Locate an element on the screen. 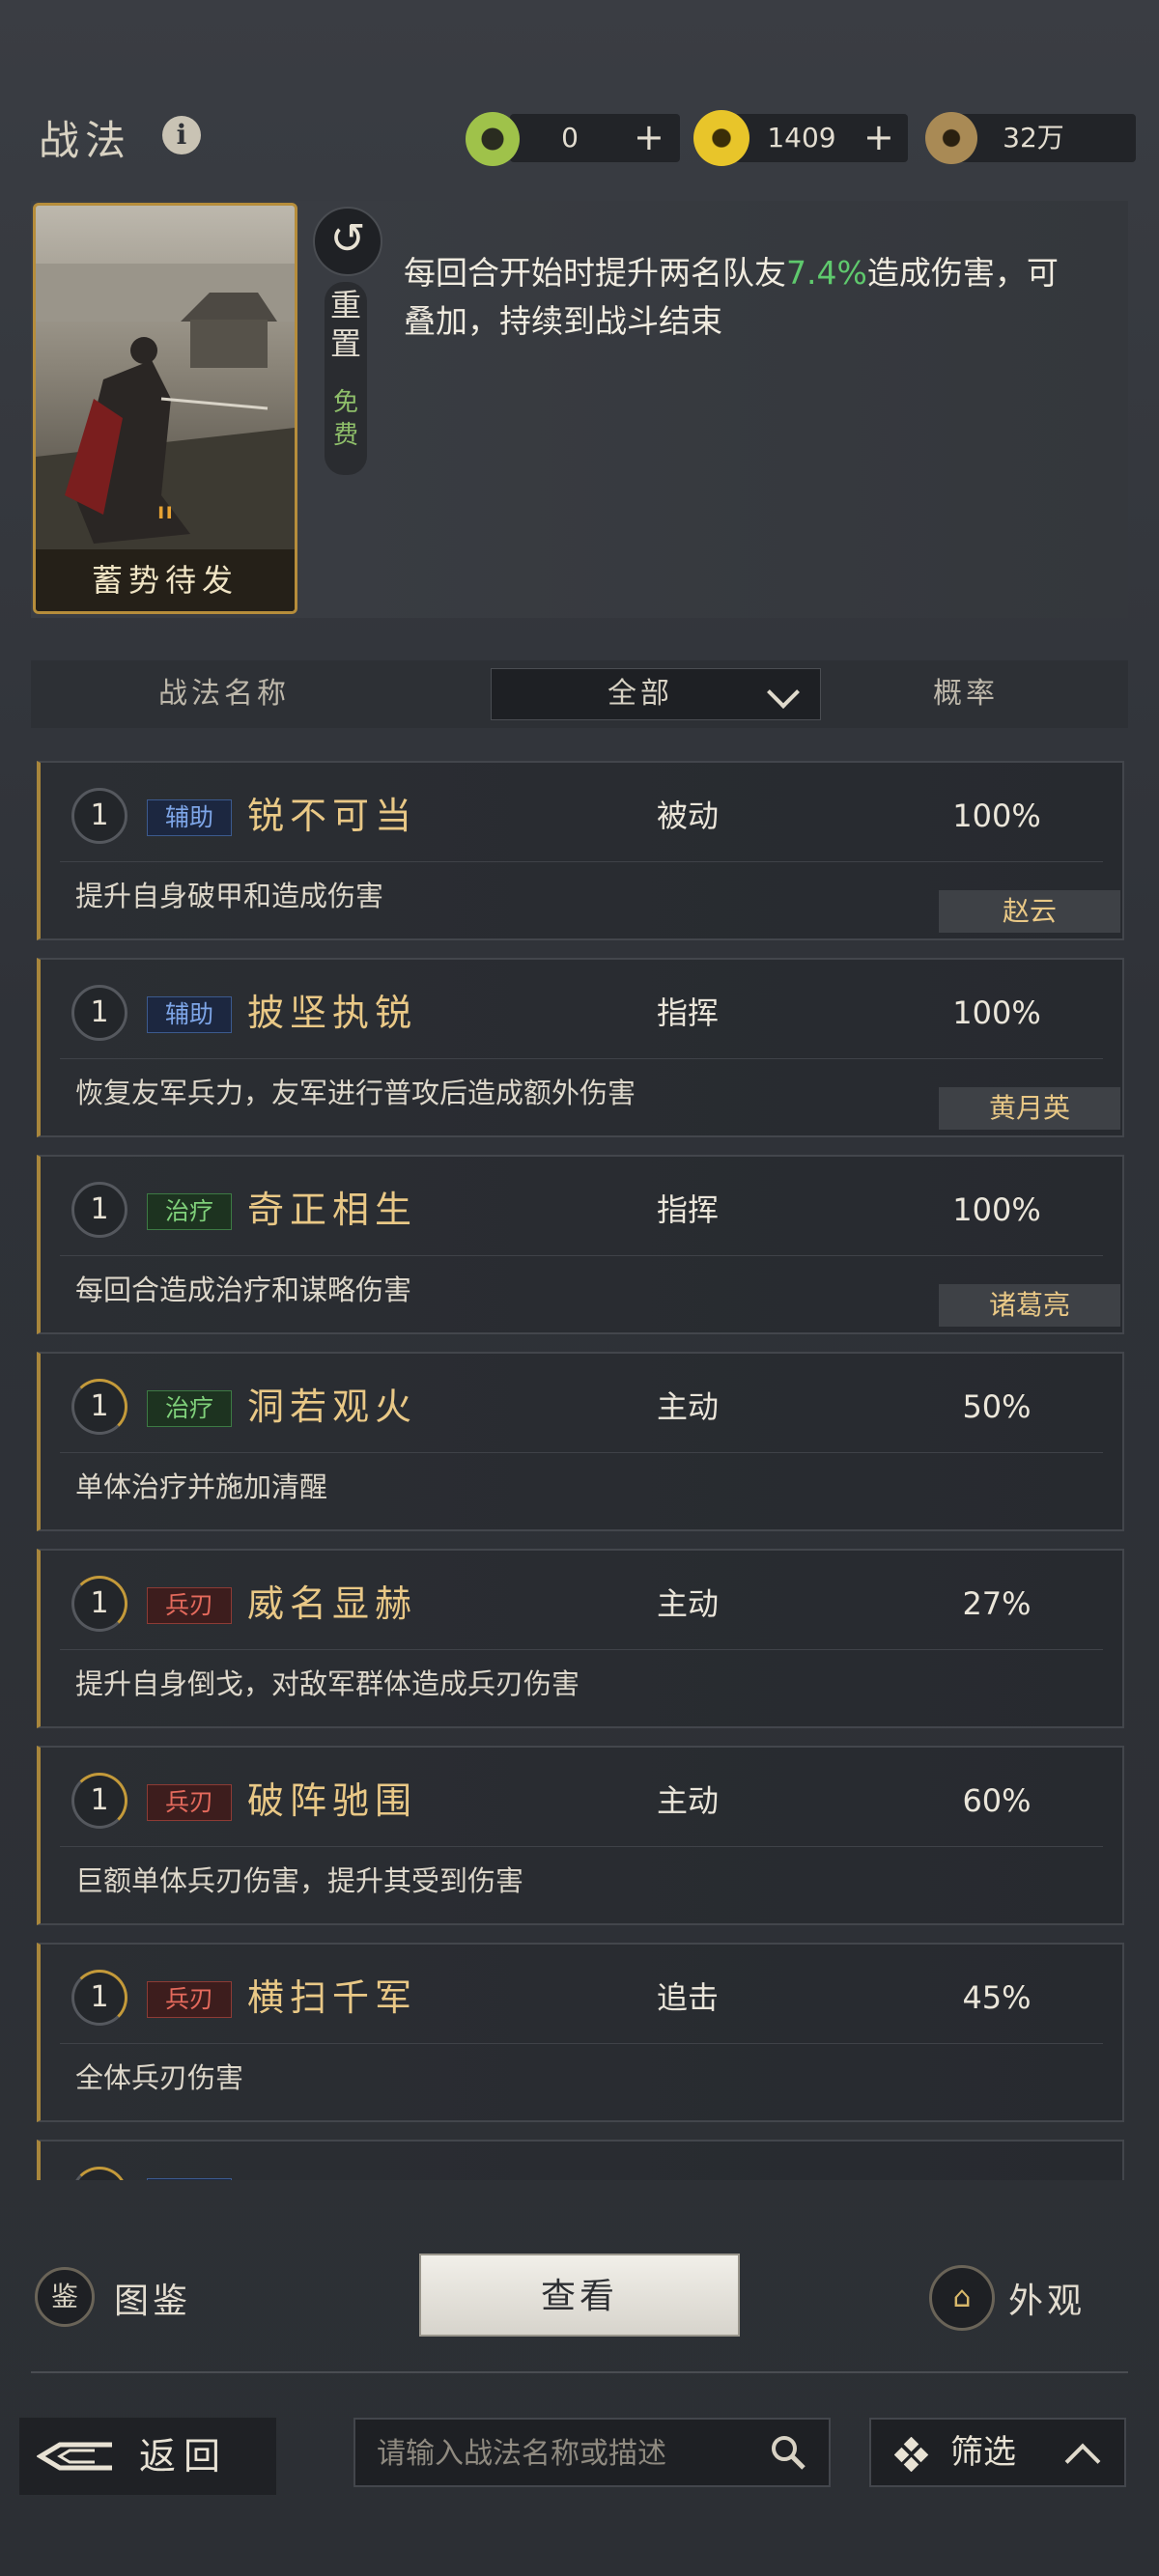  category-filter-dropdown: 全部 is located at coordinates (656, 694).